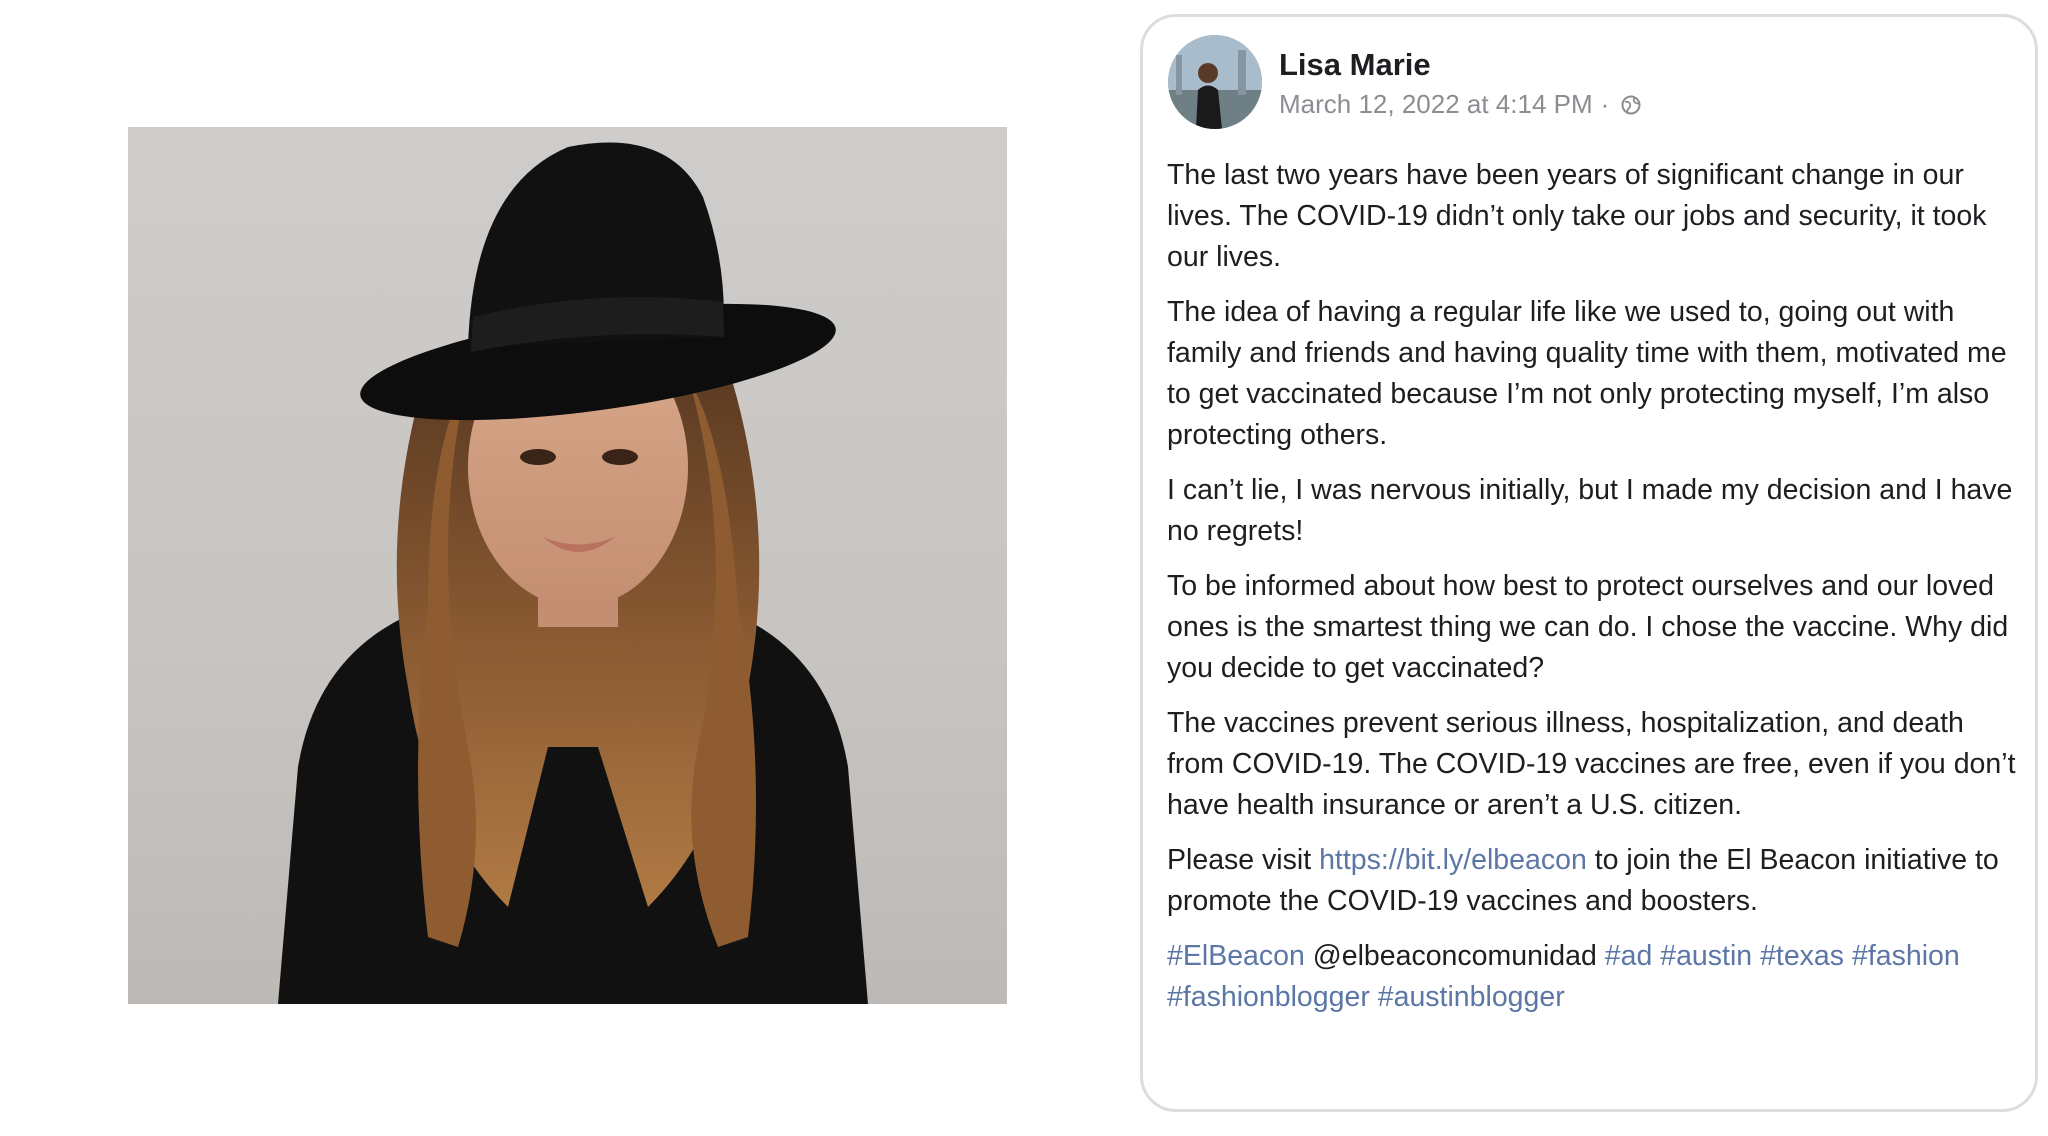 This screenshot has height=1136, width=2048. Describe the element at coordinates (1802, 956) in the screenshot. I see `hashtag-texas: #texas` at that location.